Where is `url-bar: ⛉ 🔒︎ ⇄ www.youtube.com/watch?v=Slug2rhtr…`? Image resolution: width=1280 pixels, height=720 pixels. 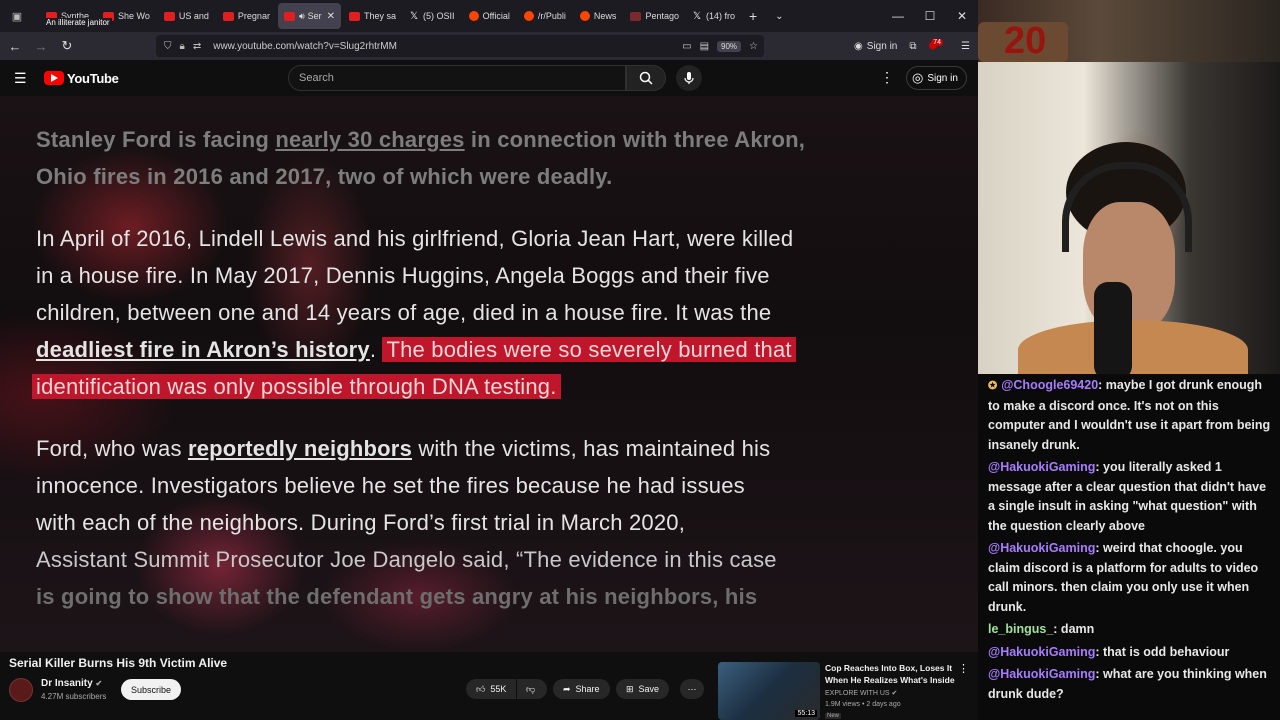 url-bar: ⛉ 🔒︎ ⇄ www.youtube.com/watch?v=Slug2rhtr… is located at coordinates (460, 46).